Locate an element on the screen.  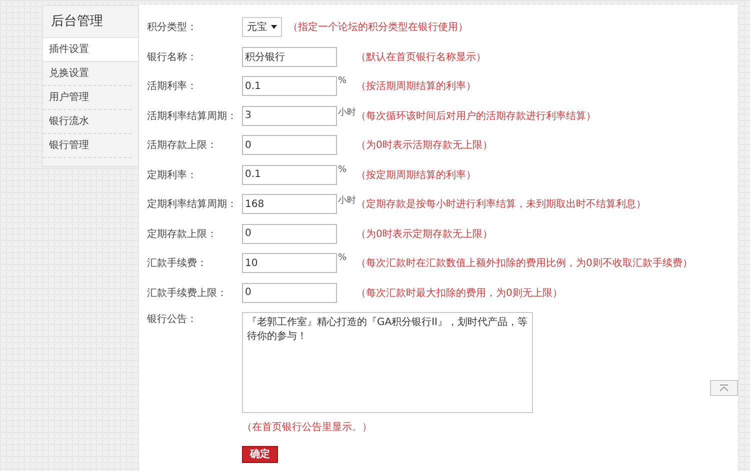
hint-text: （每次汇款时在汇款数值上额外扣除的费用比例，为0则不收取汇款手续费） is located at coordinates (524, 263).